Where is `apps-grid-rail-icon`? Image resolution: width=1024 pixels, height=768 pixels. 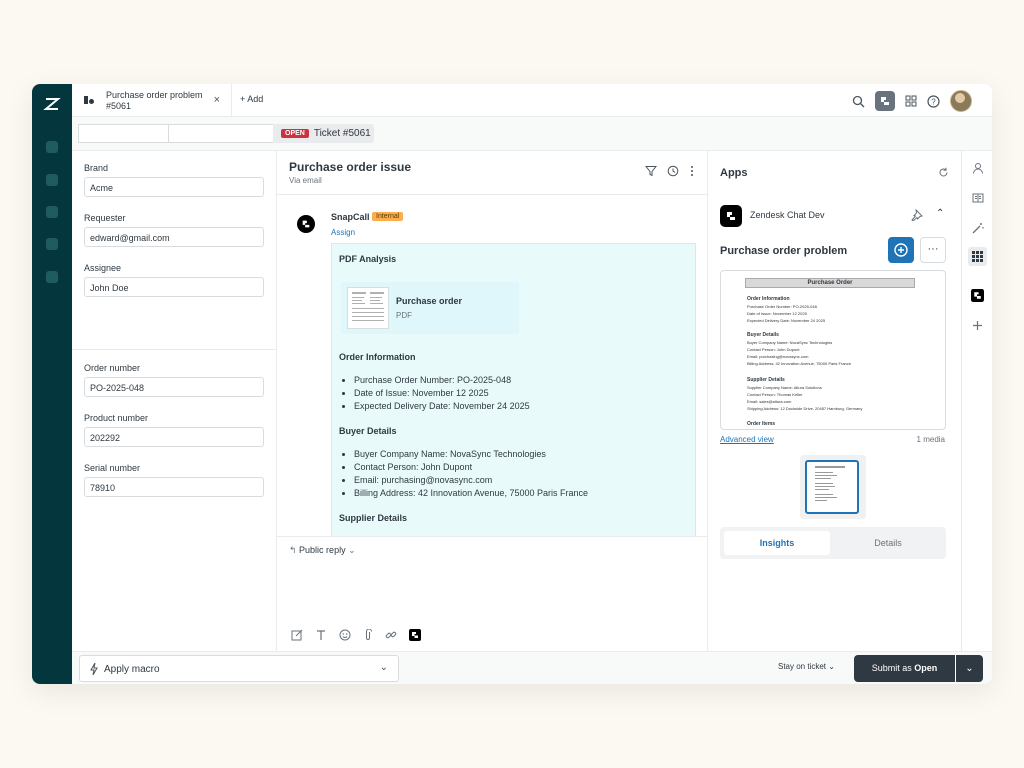 apps-grid-rail-icon is located at coordinates (977, 256).